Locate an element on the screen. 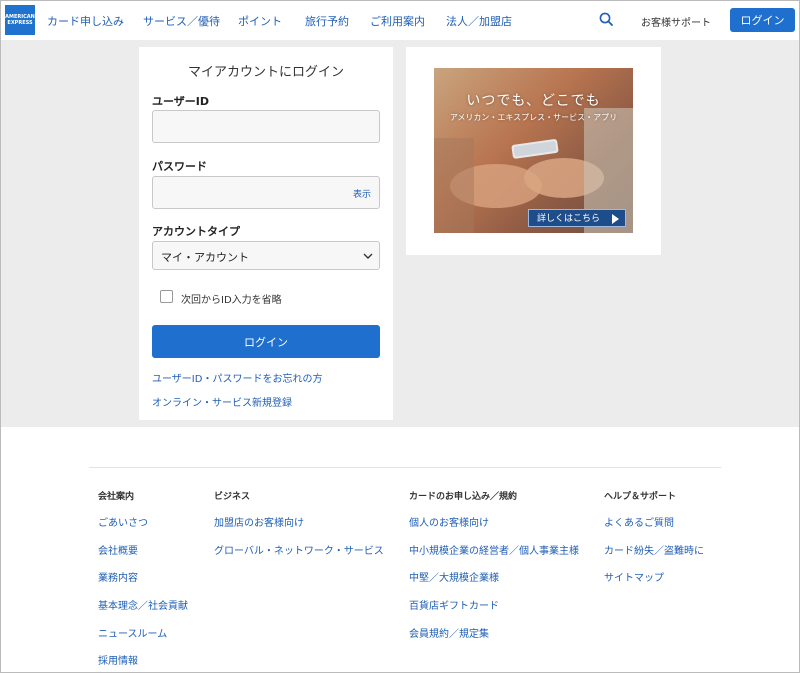  footer-link-merchants: 加盟店のお客様向け is located at coordinates (259, 521).